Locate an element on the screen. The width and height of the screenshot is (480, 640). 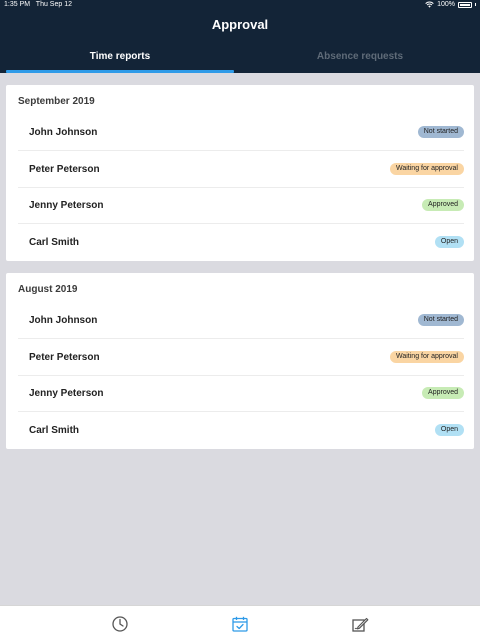
signature-icon is located at coordinates (360, 624).